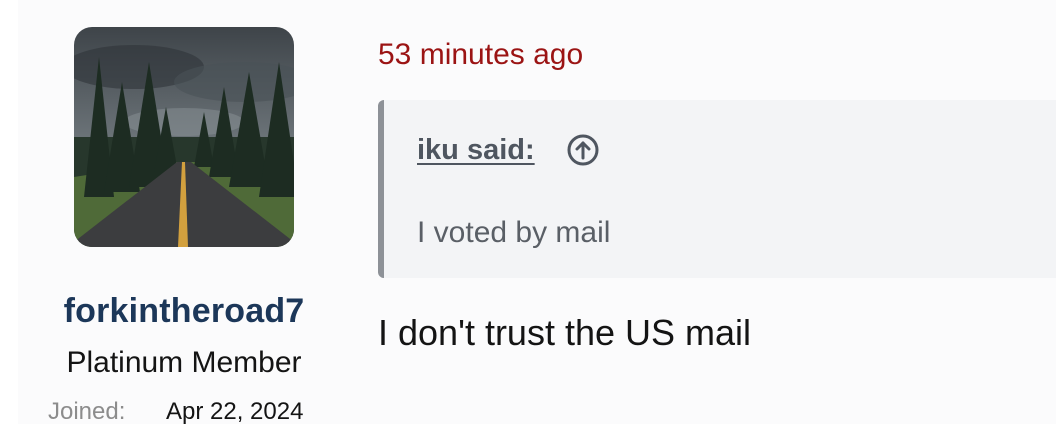 This screenshot has width=1056, height=424. I want to click on joined-date: Apr 22, 2024, so click(235, 411).